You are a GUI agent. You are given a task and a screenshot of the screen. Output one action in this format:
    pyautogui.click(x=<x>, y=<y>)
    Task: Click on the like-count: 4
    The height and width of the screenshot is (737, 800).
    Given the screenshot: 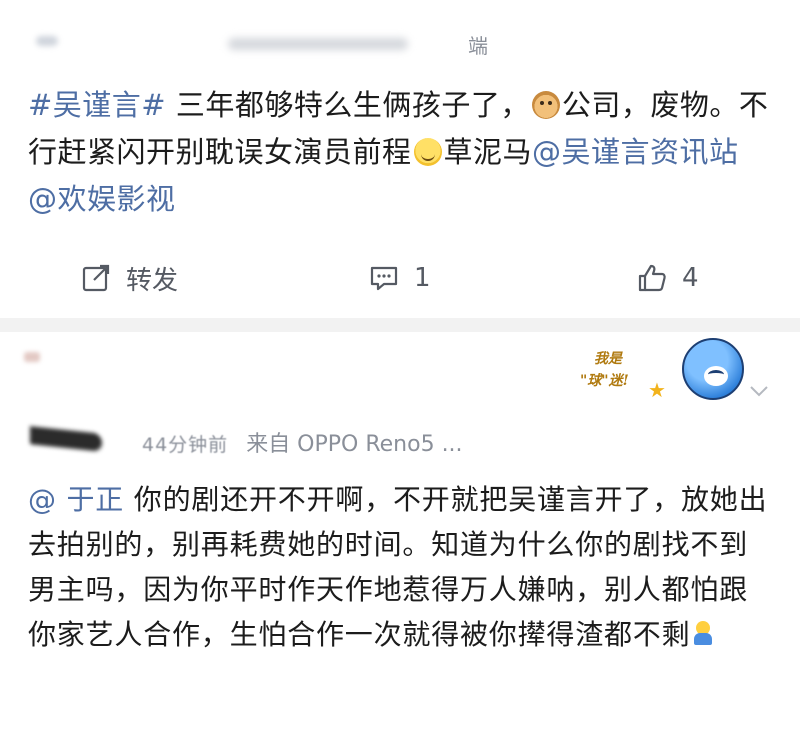 What is the action you would take?
    pyautogui.click(x=690, y=278)
    